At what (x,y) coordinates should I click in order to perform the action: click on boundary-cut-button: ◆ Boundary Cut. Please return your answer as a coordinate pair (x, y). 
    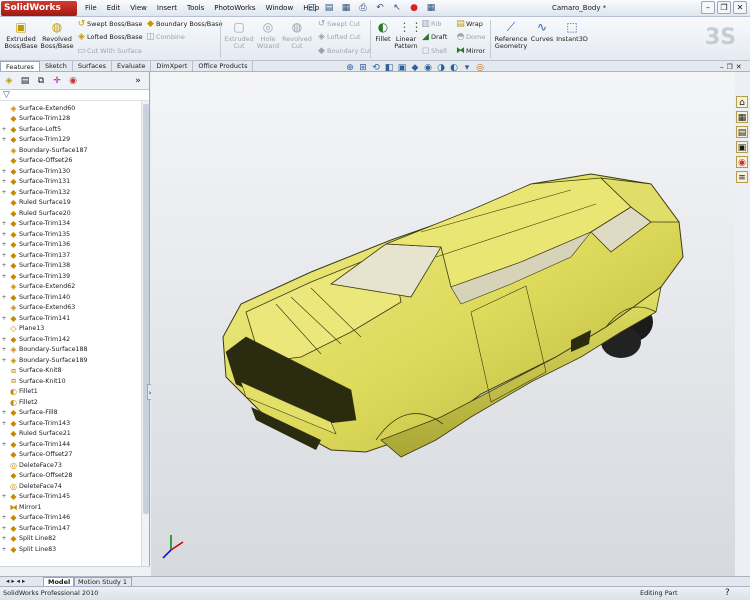
    Looking at the image, I should click on (344, 51).